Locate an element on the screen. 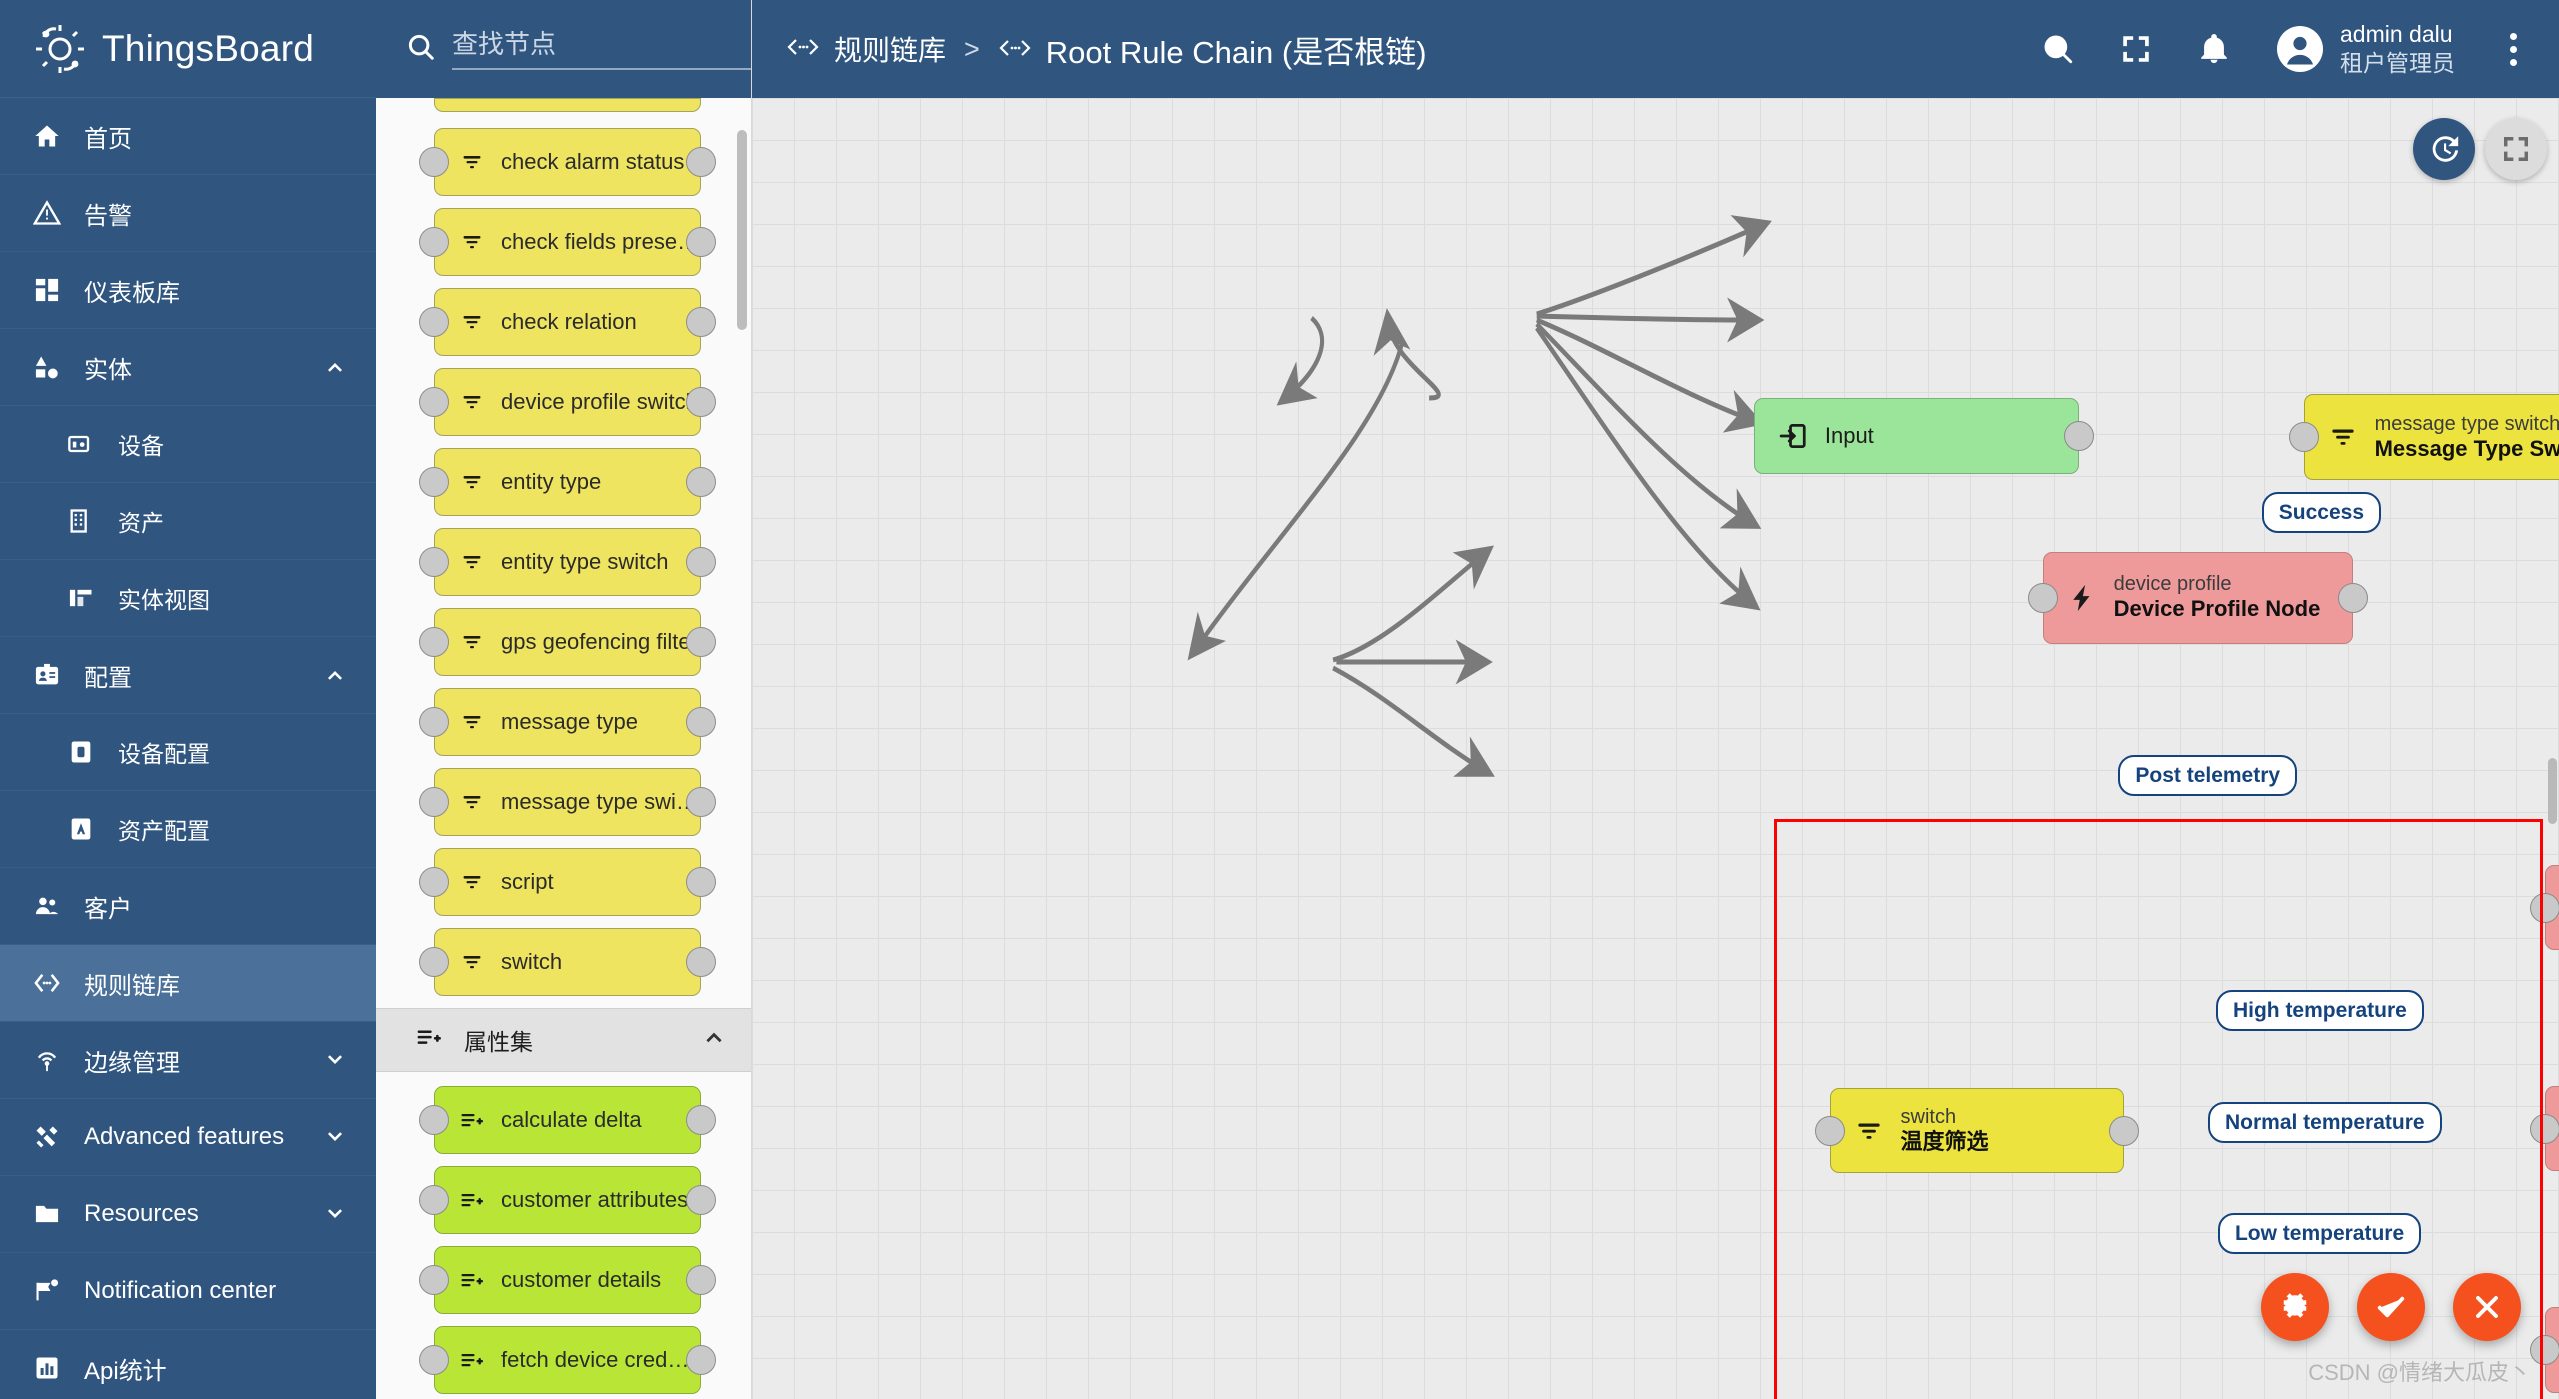 The image size is (2559, 1399). library-scrollbar is located at coordinates (742, 230).